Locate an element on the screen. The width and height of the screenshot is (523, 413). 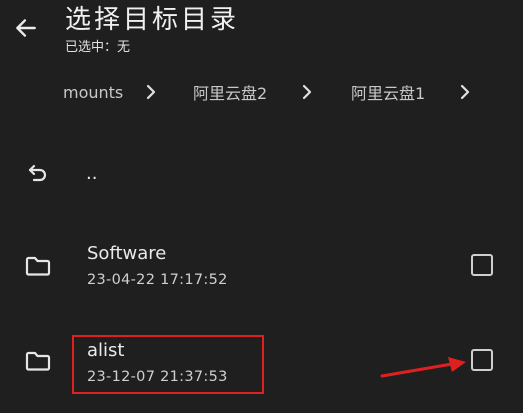
folder-name: Software is located at coordinates (127, 253).